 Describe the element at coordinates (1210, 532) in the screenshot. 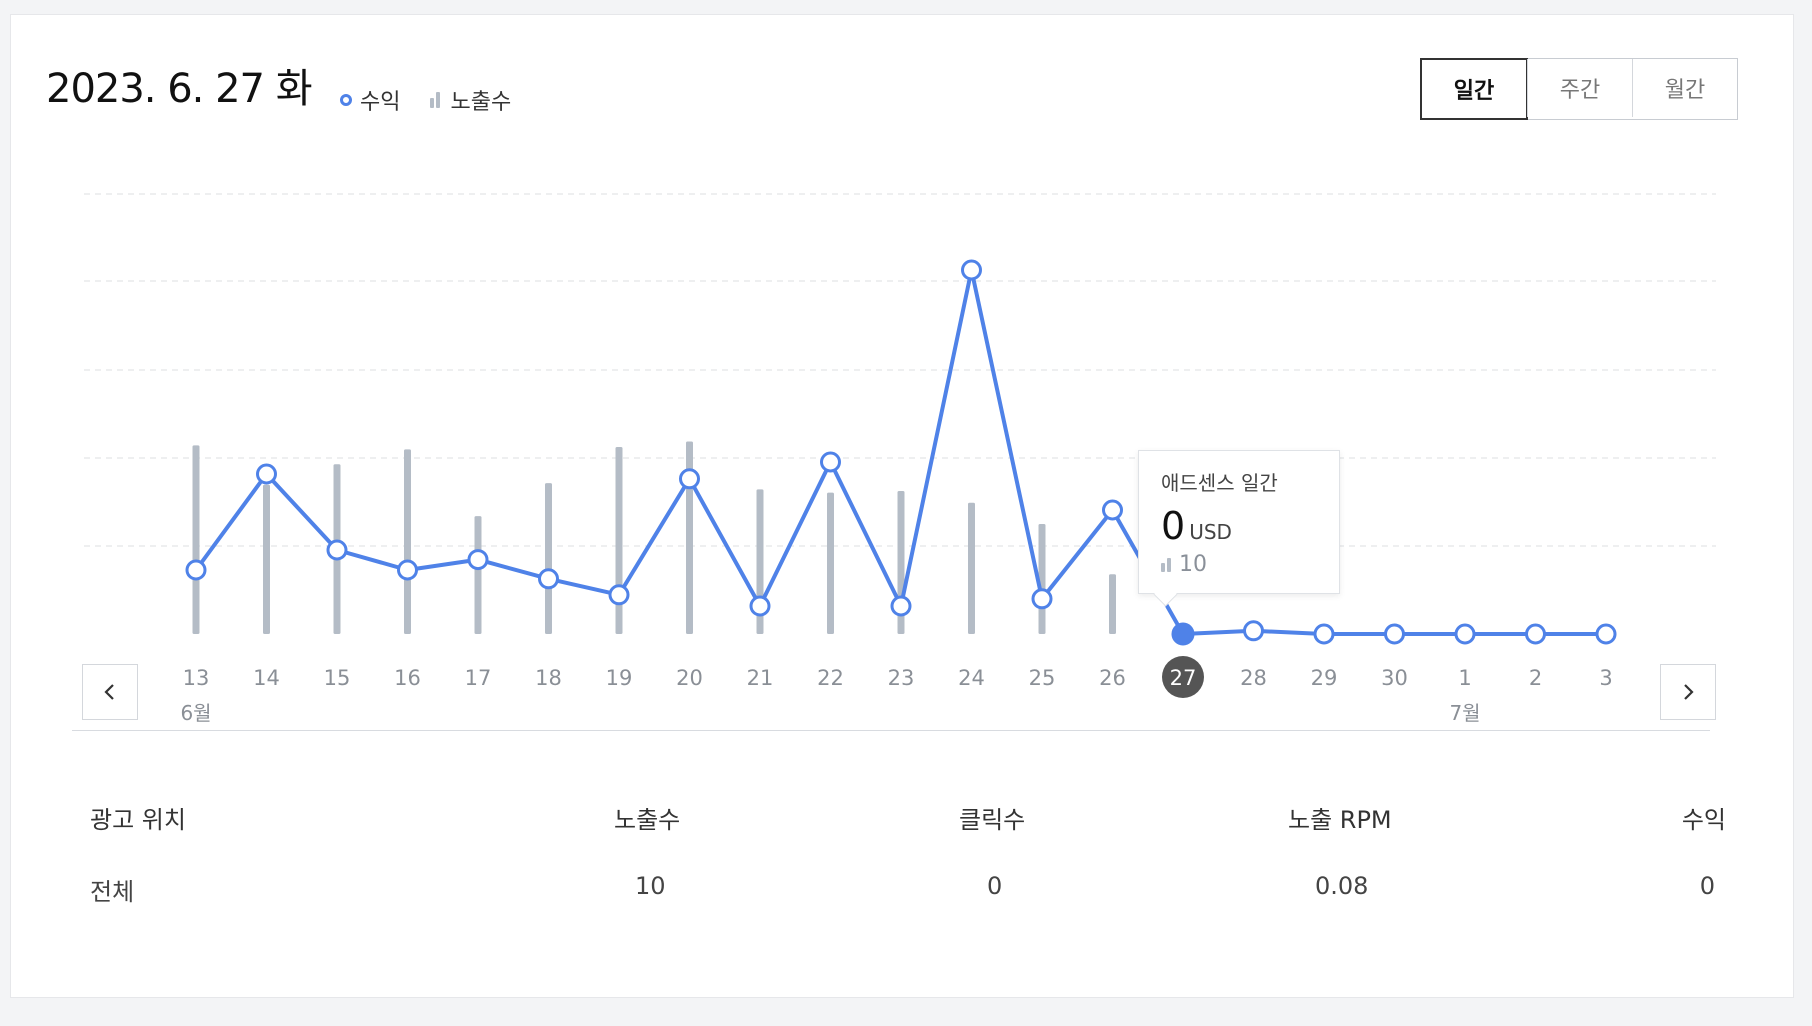

I see `tooltip-unit: USD` at that location.